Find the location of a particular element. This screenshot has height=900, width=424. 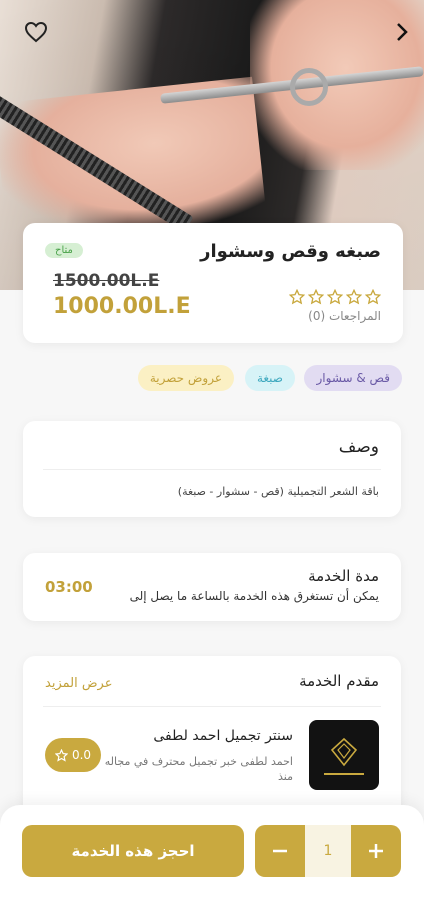

decrease-button is located at coordinates (280, 851).